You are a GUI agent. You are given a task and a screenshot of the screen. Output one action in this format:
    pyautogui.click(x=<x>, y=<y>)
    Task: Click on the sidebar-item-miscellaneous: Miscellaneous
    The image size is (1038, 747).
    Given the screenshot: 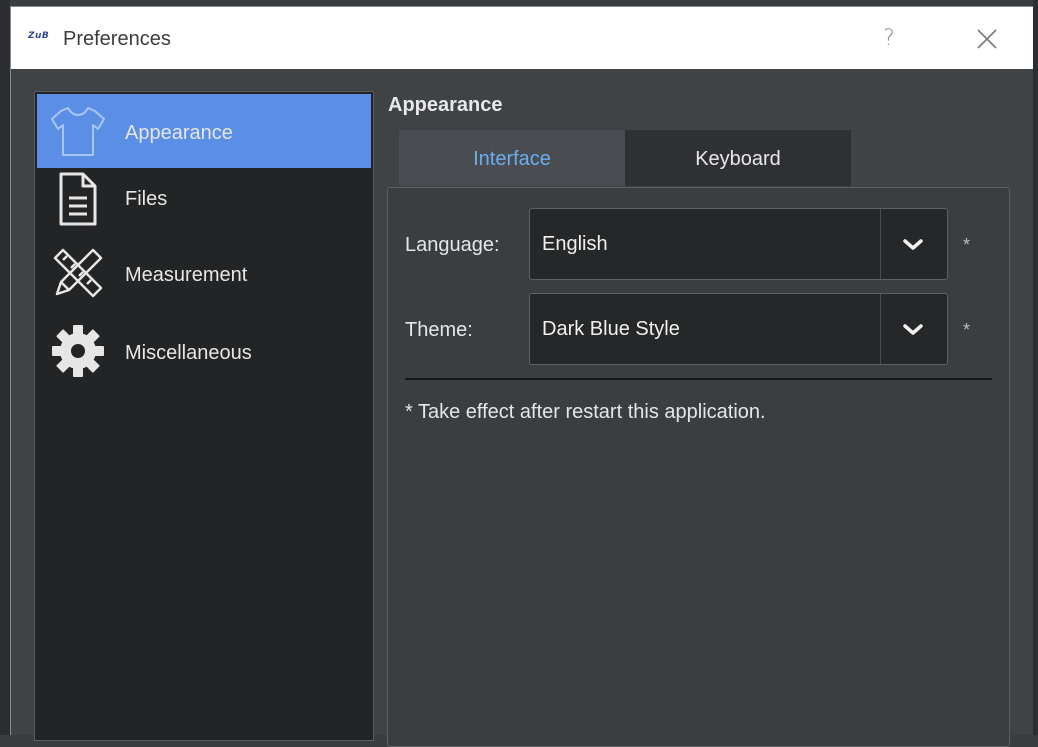 What is the action you would take?
    pyautogui.click(x=204, y=357)
    